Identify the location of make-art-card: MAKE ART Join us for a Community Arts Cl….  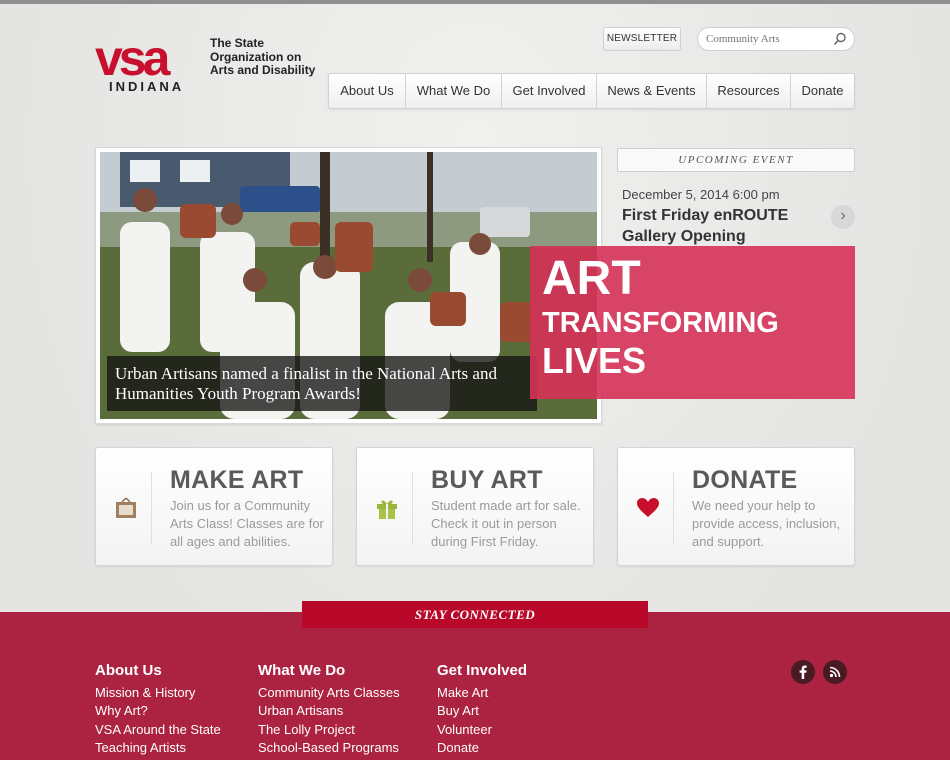
(214, 506).